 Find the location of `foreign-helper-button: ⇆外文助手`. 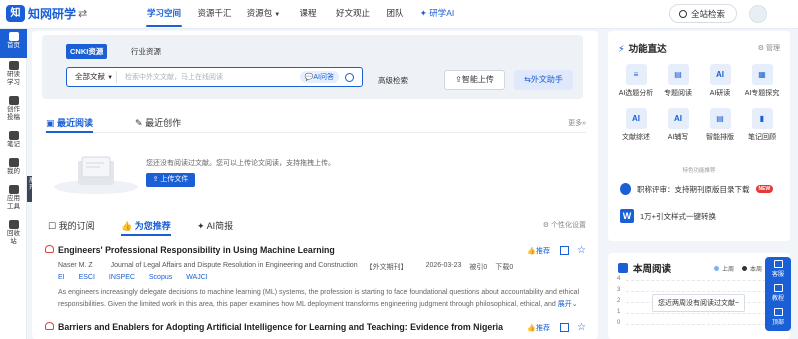

foreign-helper-button: ⇆外文助手 is located at coordinates (543, 80).